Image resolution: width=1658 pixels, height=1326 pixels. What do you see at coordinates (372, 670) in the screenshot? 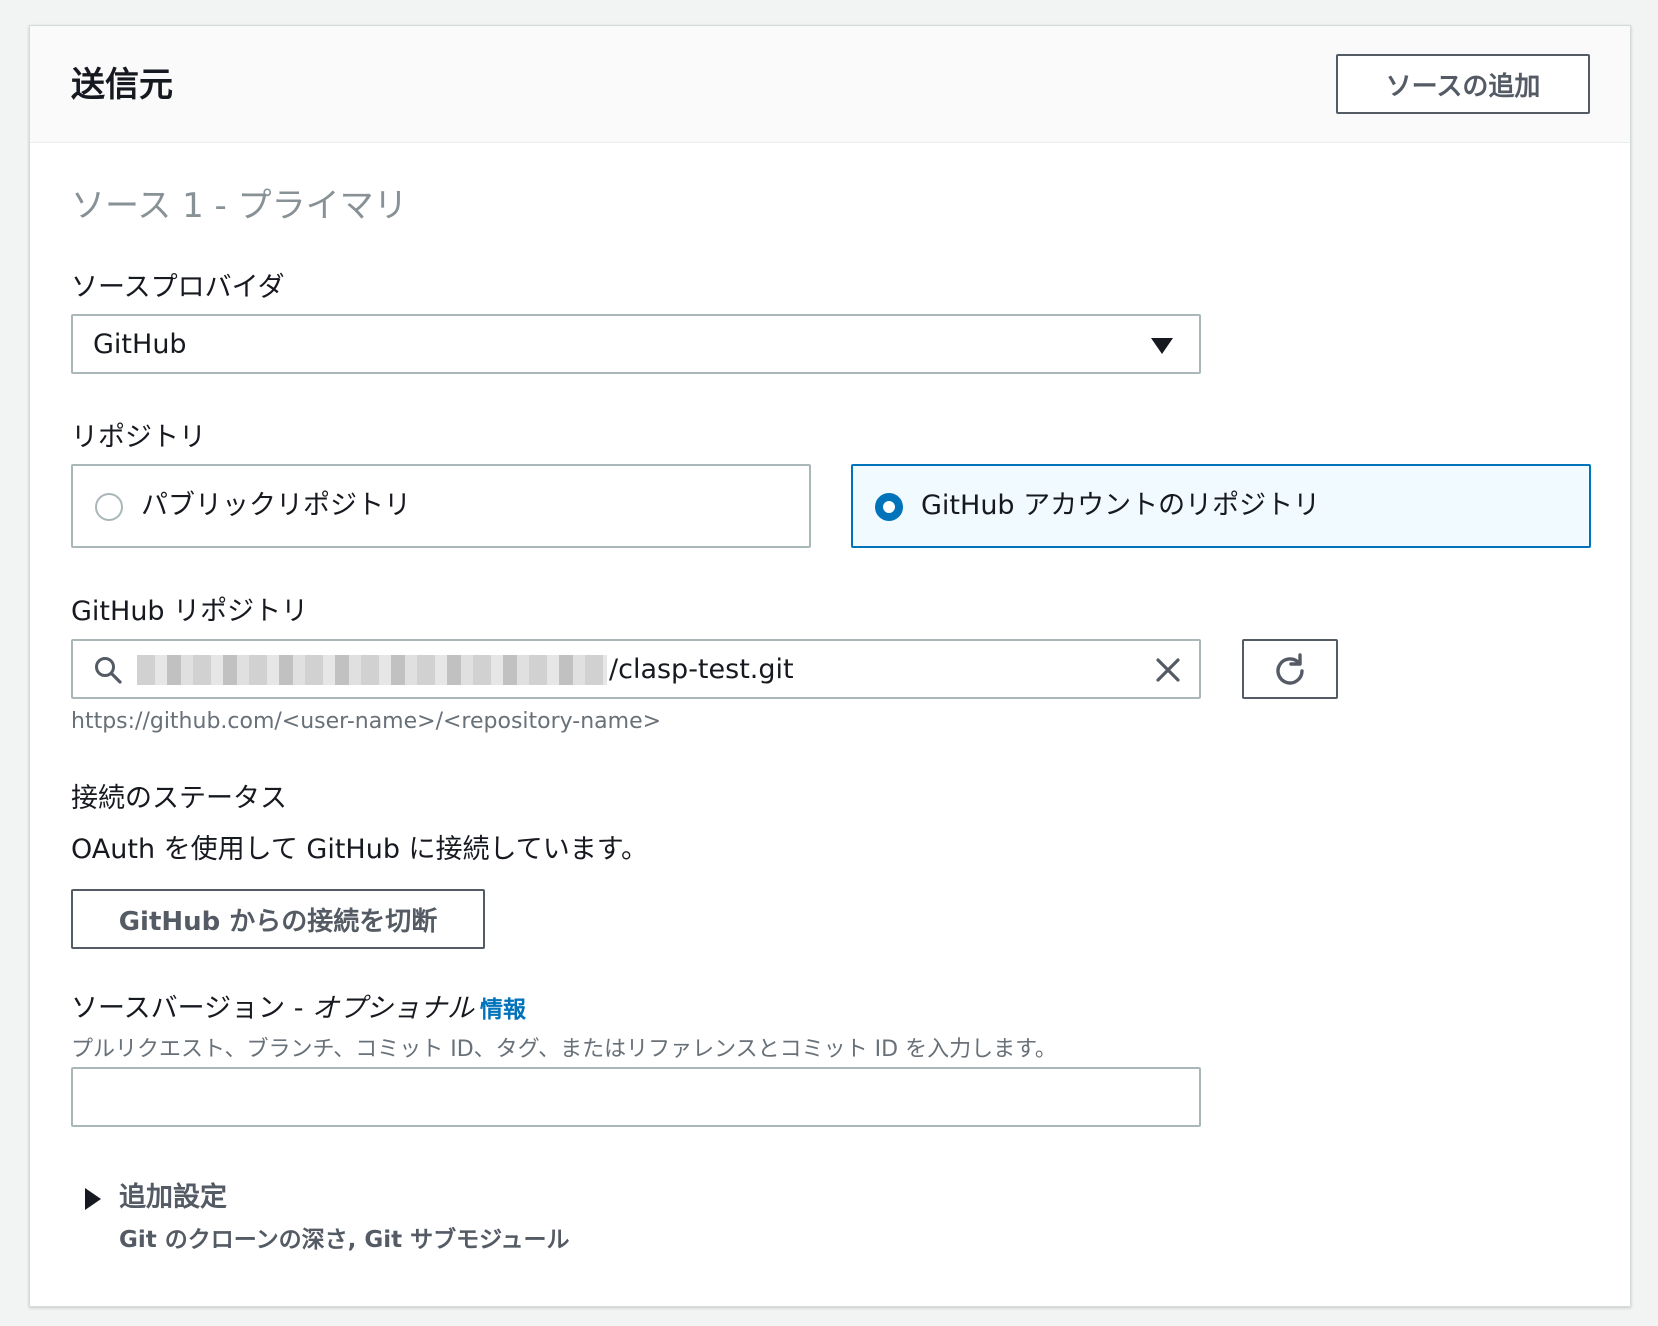
I see `redacted-text` at bounding box center [372, 670].